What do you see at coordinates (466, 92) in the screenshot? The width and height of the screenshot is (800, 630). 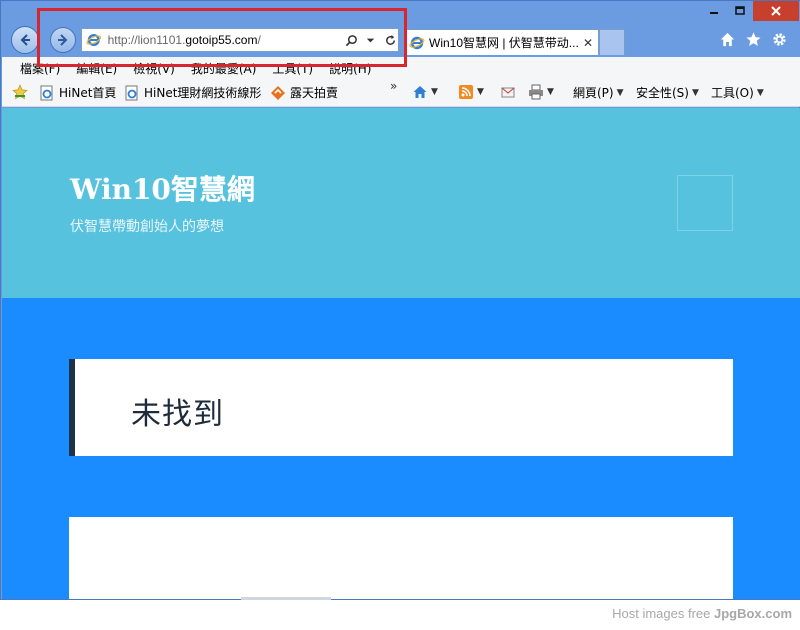 I see `rss-icon` at bounding box center [466, 92].